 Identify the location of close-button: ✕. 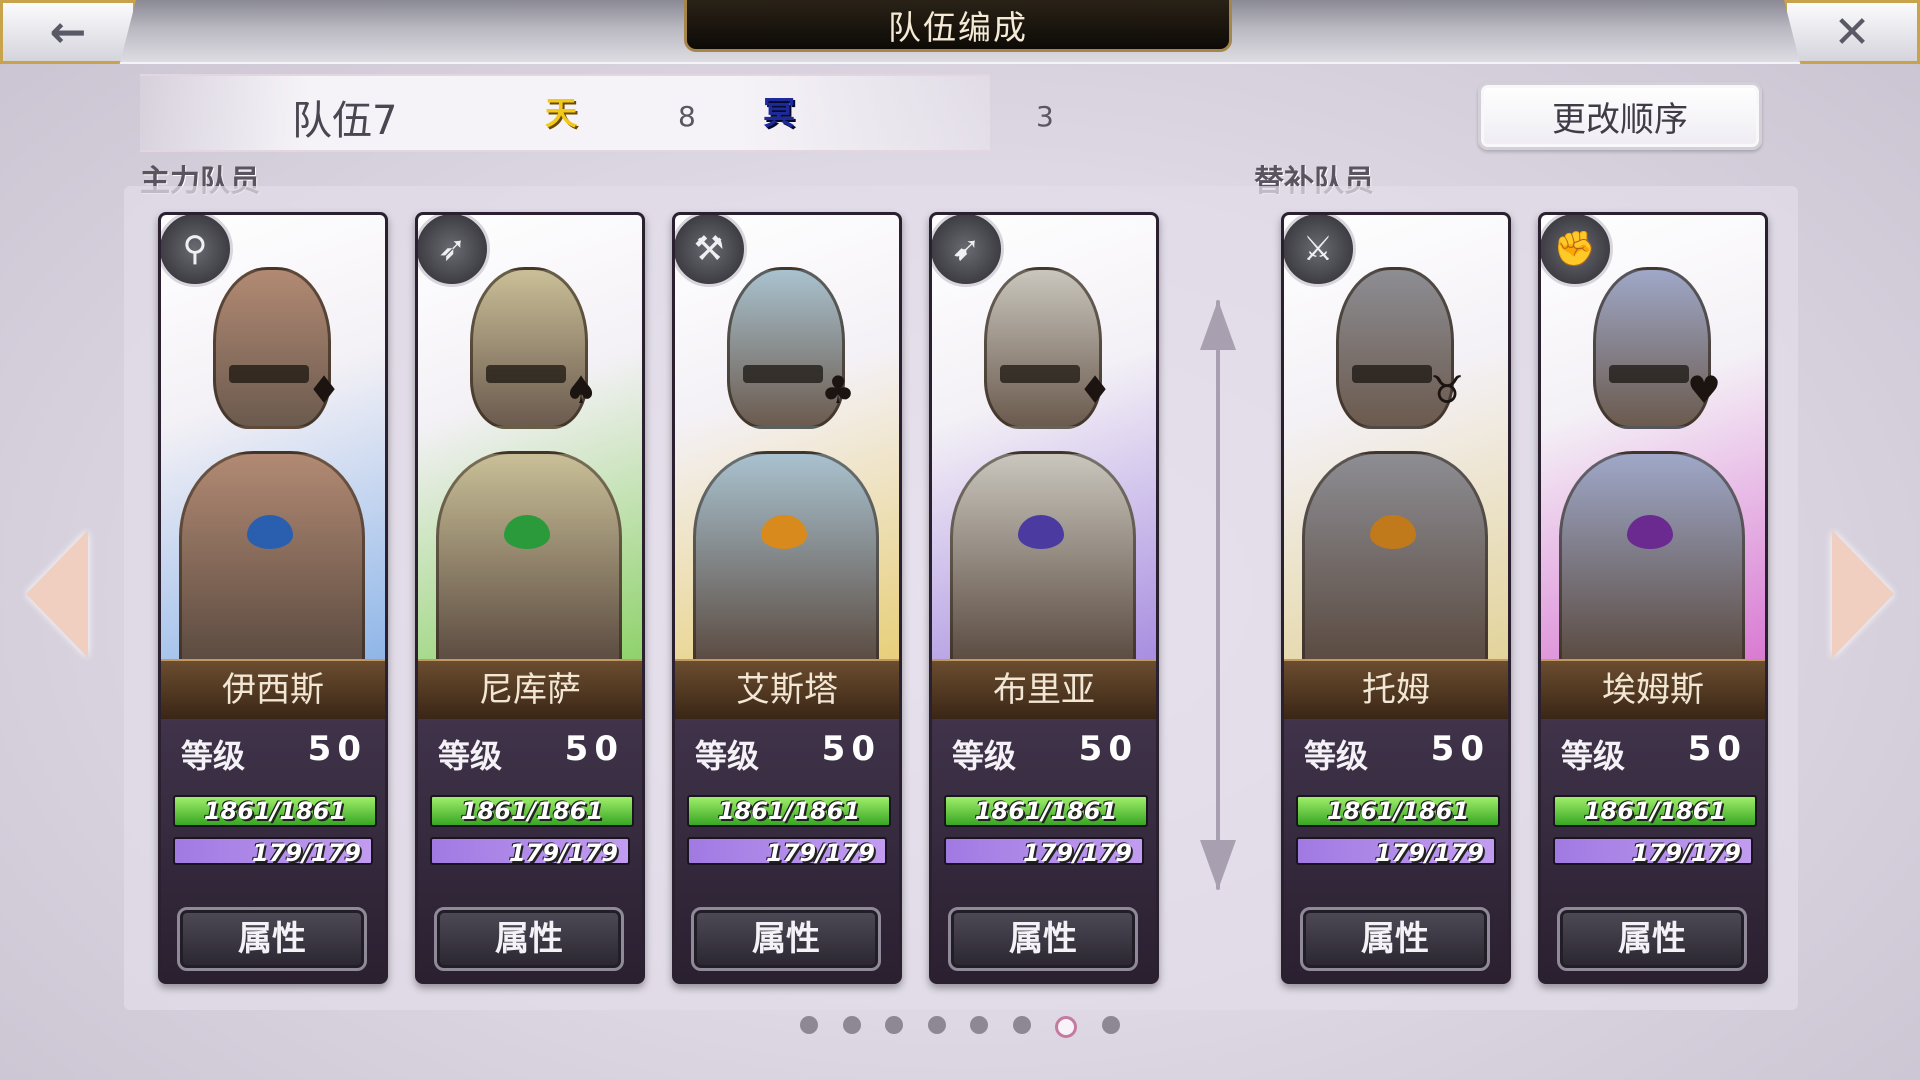
(1852, 32).